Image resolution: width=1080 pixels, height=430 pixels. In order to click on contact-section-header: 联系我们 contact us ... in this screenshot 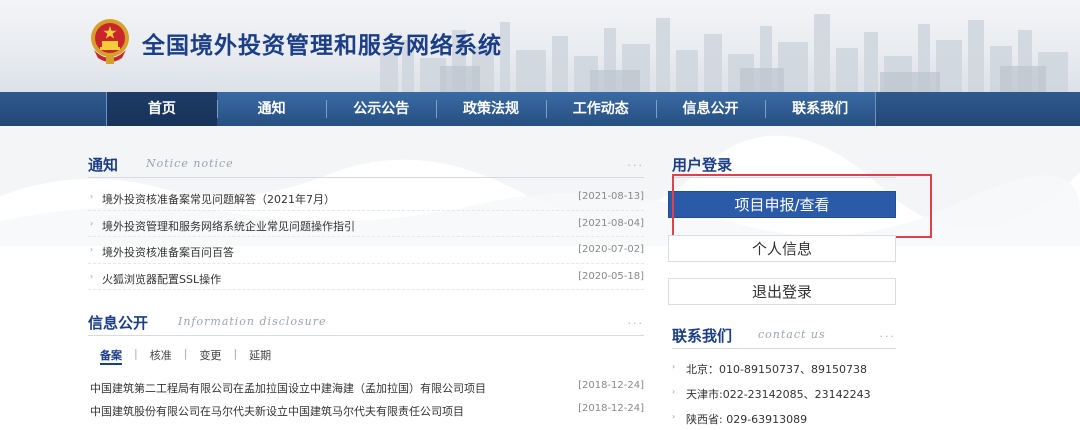, I will do `click(784, 338)`.